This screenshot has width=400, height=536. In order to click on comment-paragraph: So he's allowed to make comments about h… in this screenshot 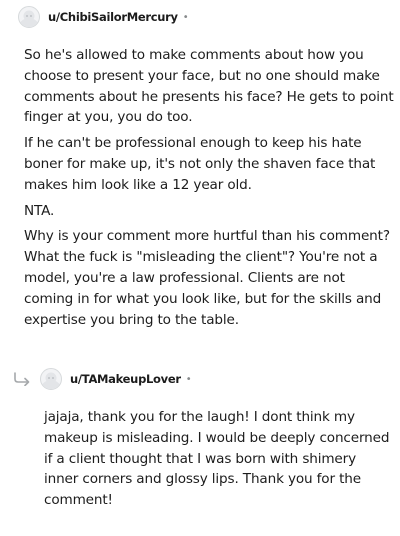, I will do `click(209, 86)`.